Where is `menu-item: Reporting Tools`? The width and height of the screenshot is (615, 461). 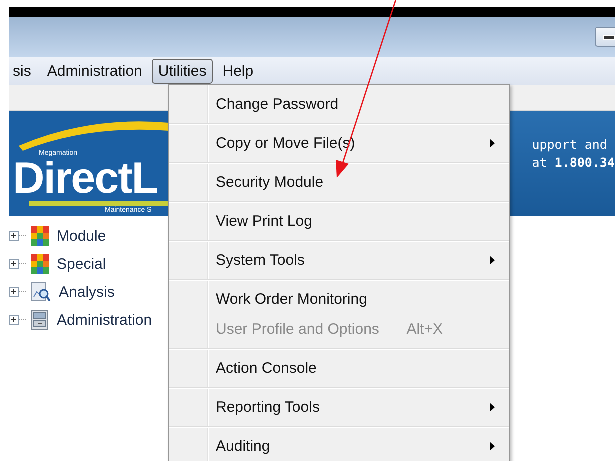 menu-item: Reporting Tools is located at coordinates (339, 407).